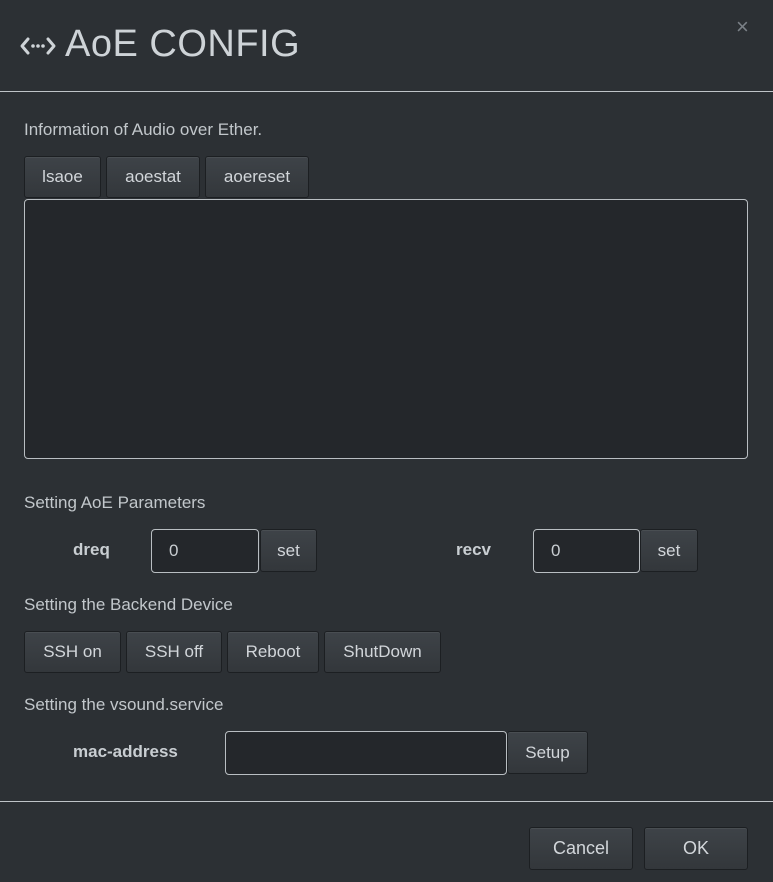  I want to click on info-section-label: Information of Audio over Ether., so click(143, 129).